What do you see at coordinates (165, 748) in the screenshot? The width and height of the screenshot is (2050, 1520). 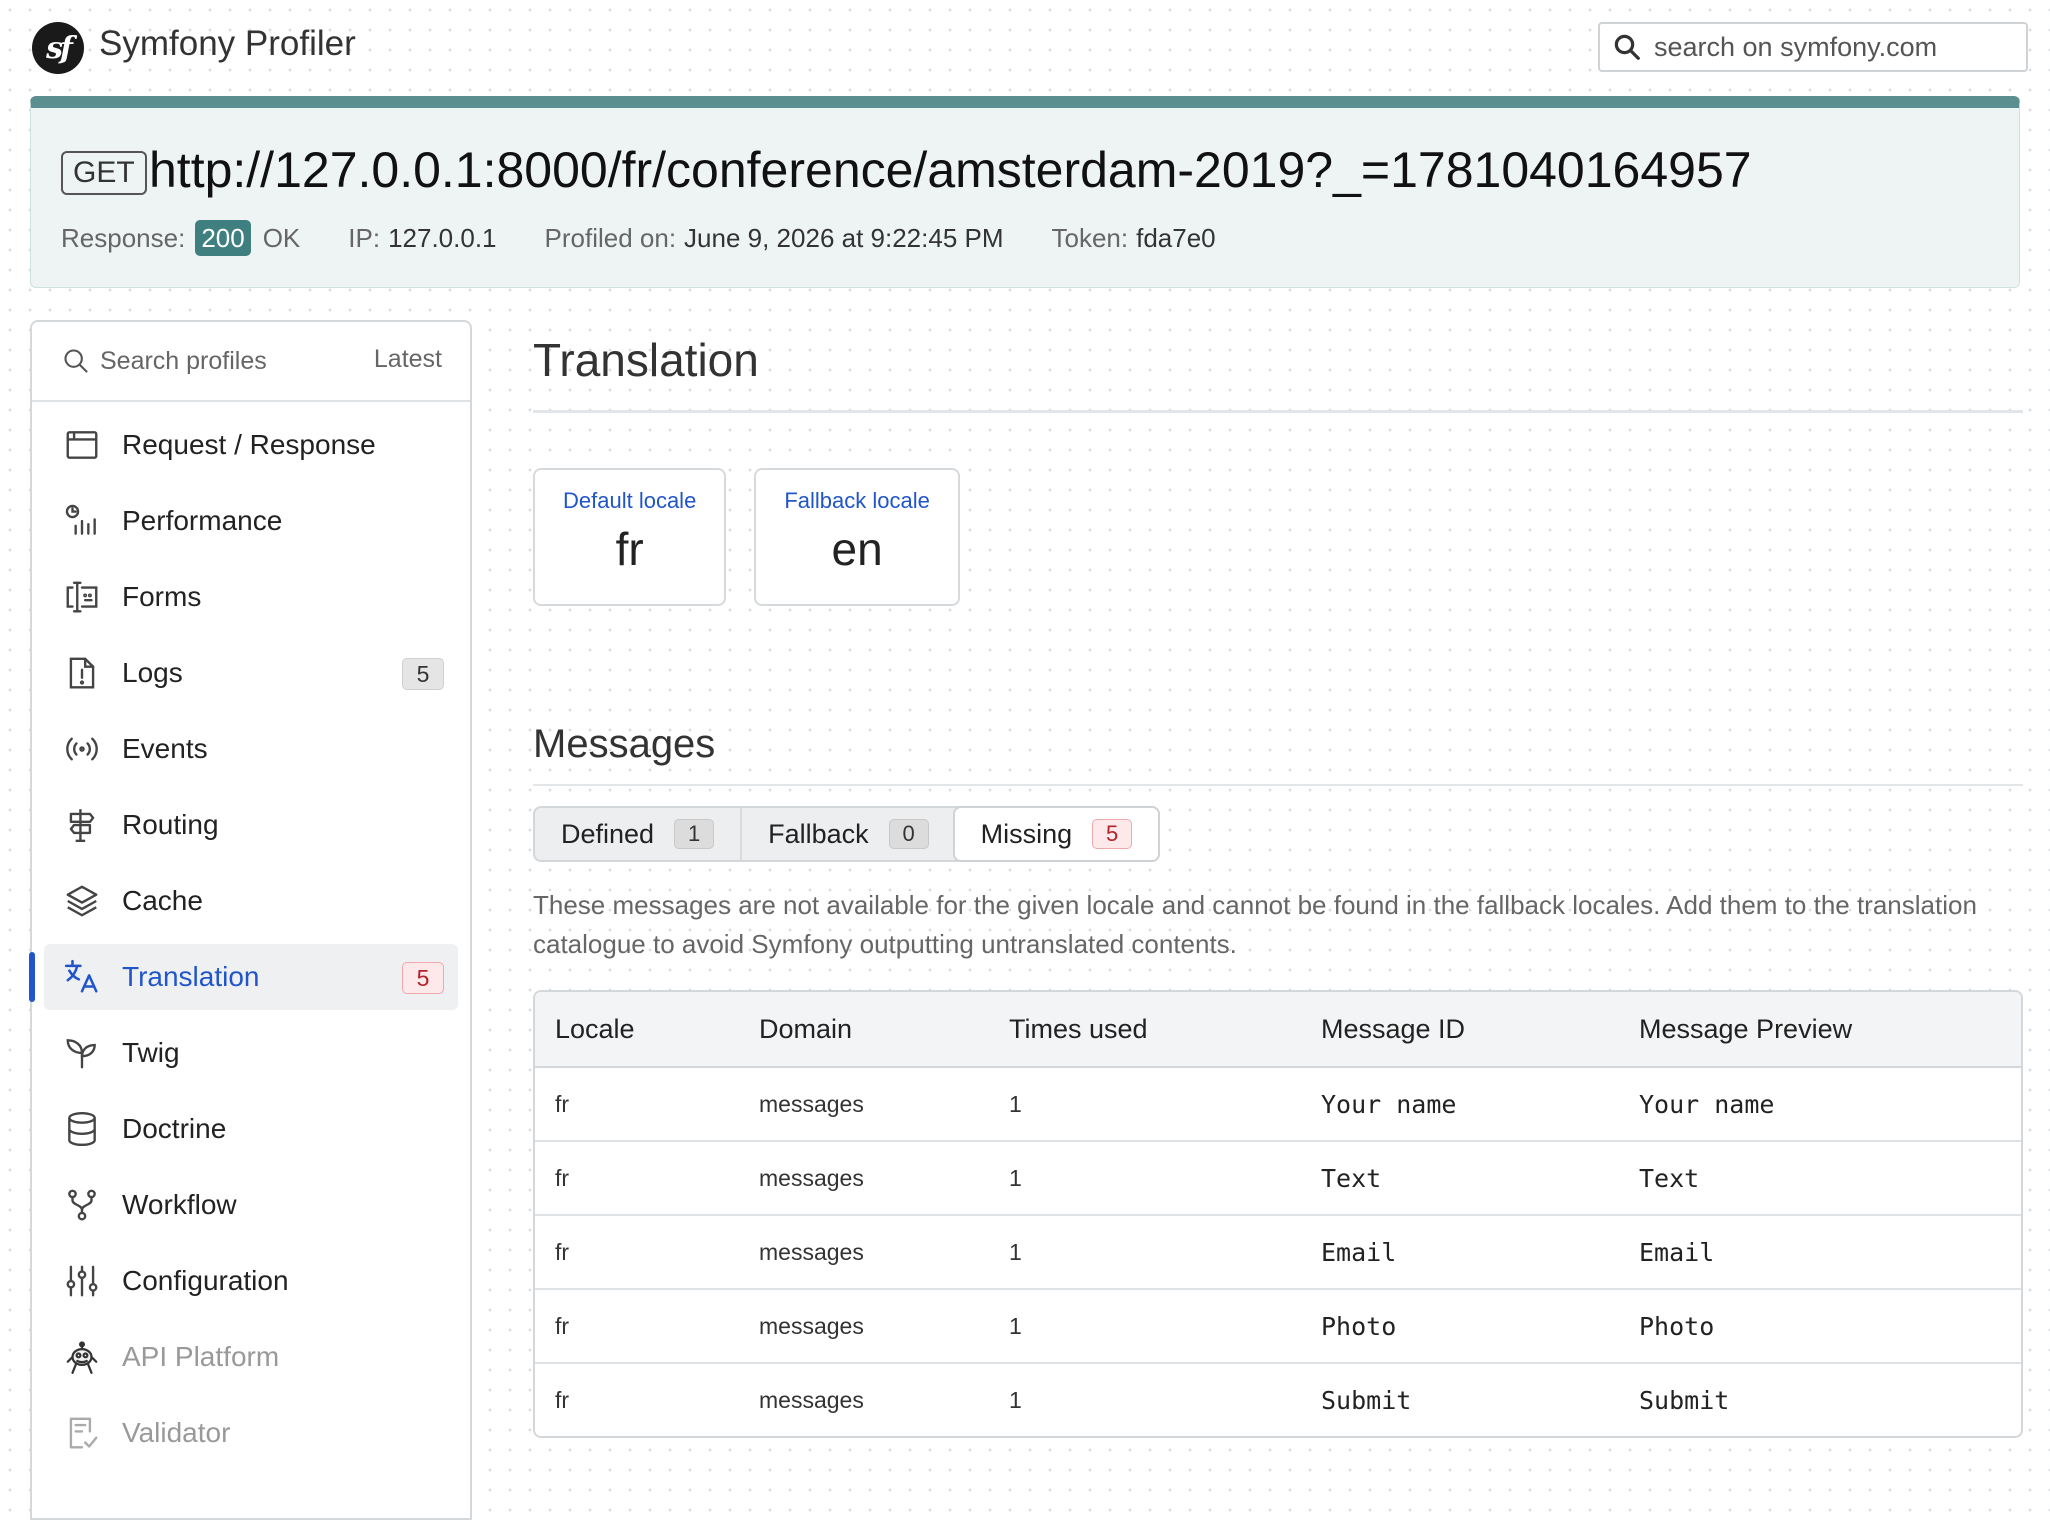 I see `sidebar-item-label: Events` at bounding box center [165, 748].